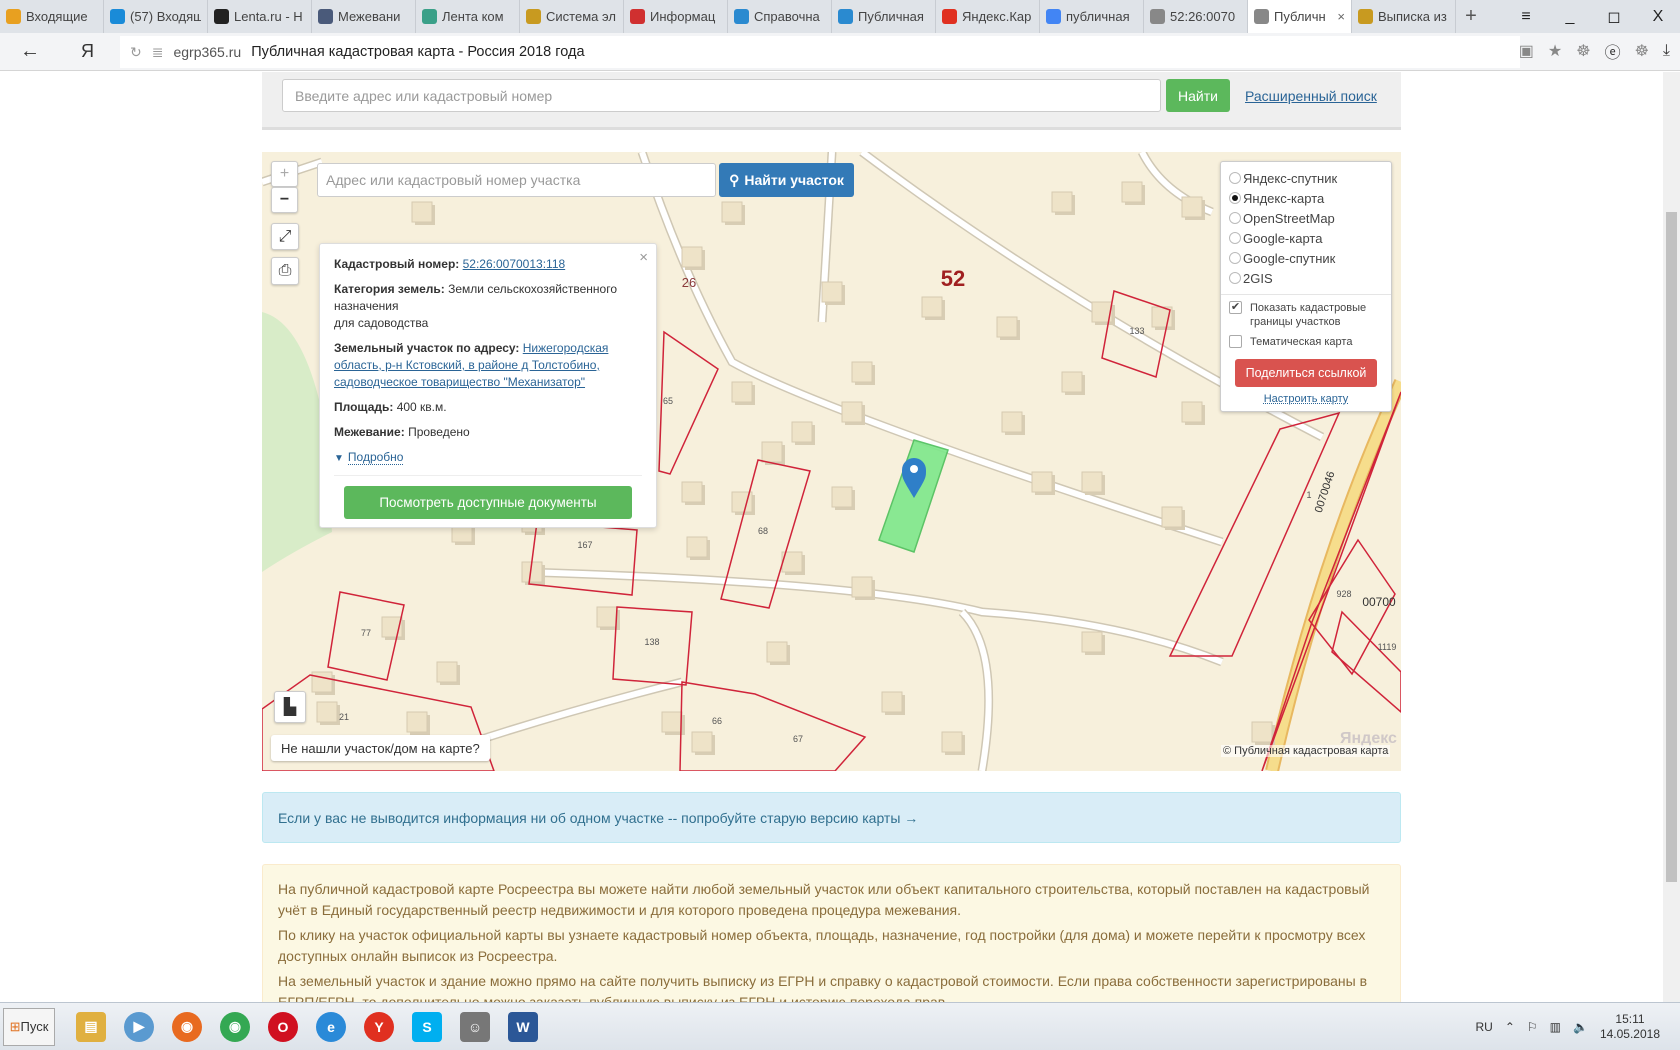 The image size is (1680, 1050). What do you see at coordinates (29, 1026) in the screenshot?
I see `start-button: ⊞ Пуск` at bounding box center [29, 1026].